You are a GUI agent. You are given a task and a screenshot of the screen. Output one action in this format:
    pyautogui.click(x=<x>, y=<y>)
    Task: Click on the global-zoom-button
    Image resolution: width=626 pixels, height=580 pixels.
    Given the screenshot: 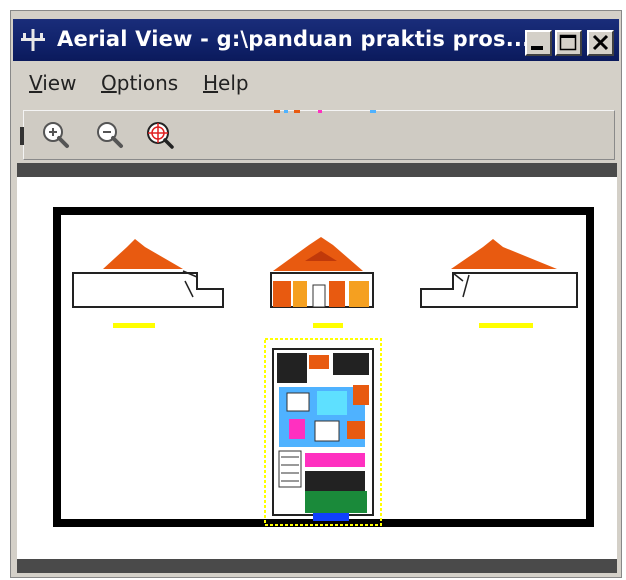 What is the action you would take?
    pyautogui.click(x=160, y=135)
    